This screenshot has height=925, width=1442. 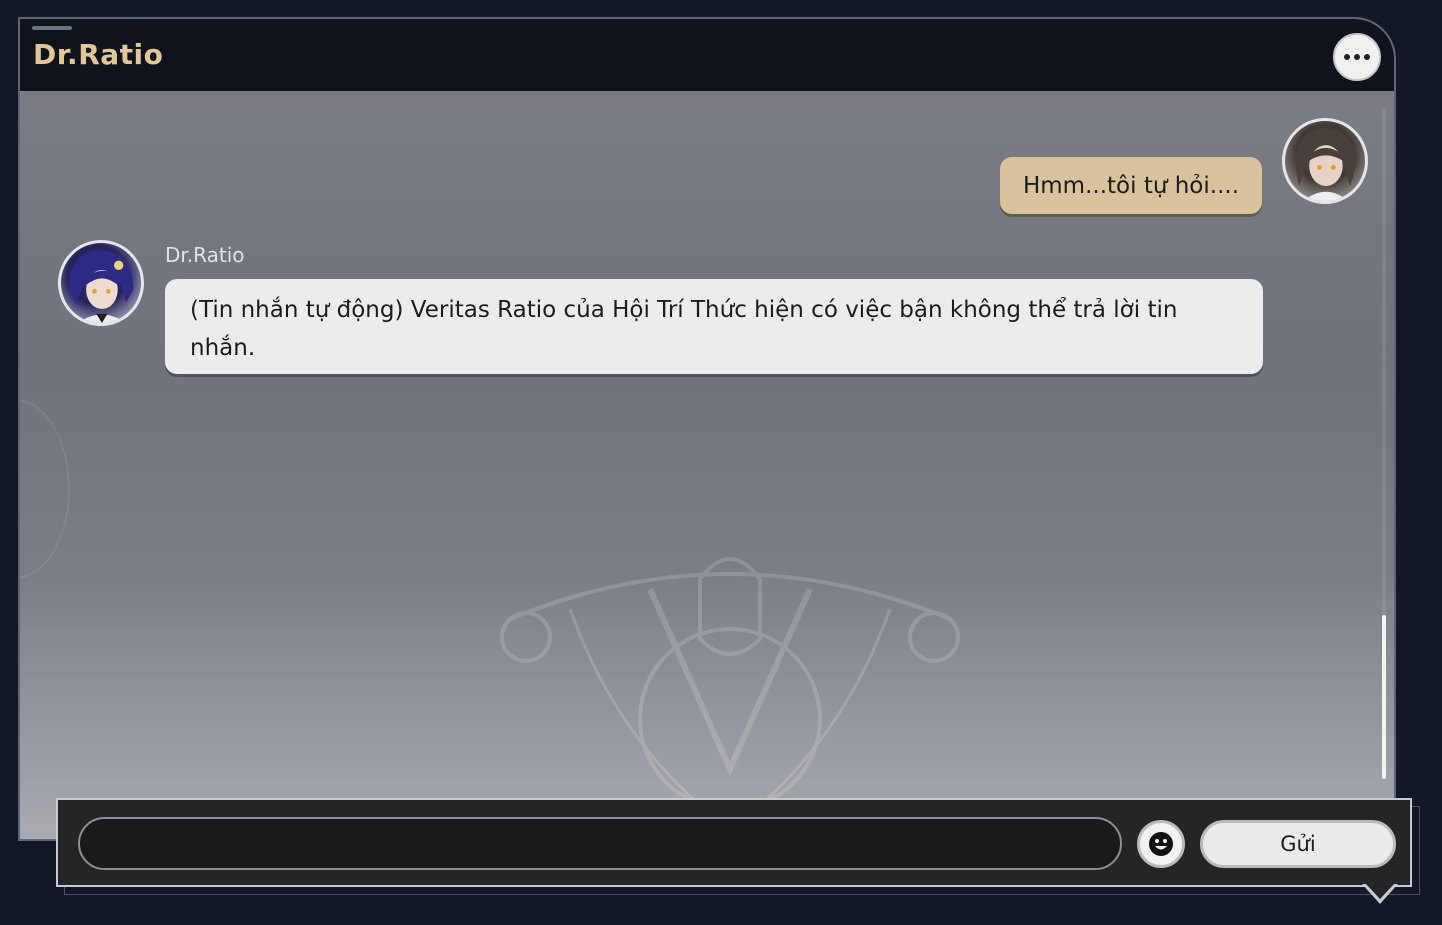 I want to click on emoji-button, so click(x=1161, y=844).